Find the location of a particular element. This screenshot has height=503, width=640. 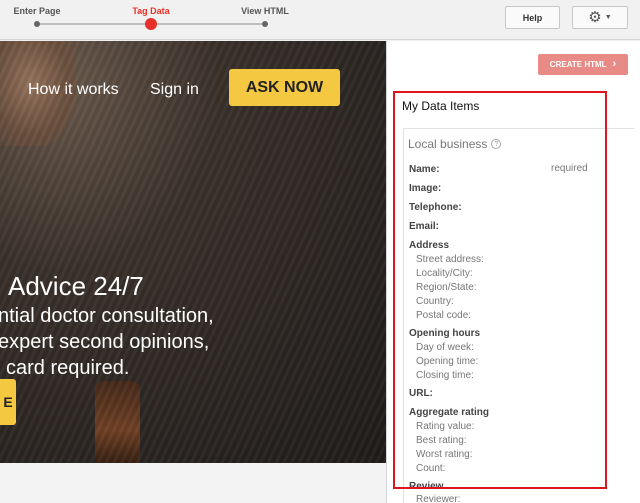

panel-title: My Data Items is located at coordinates (441, 106).